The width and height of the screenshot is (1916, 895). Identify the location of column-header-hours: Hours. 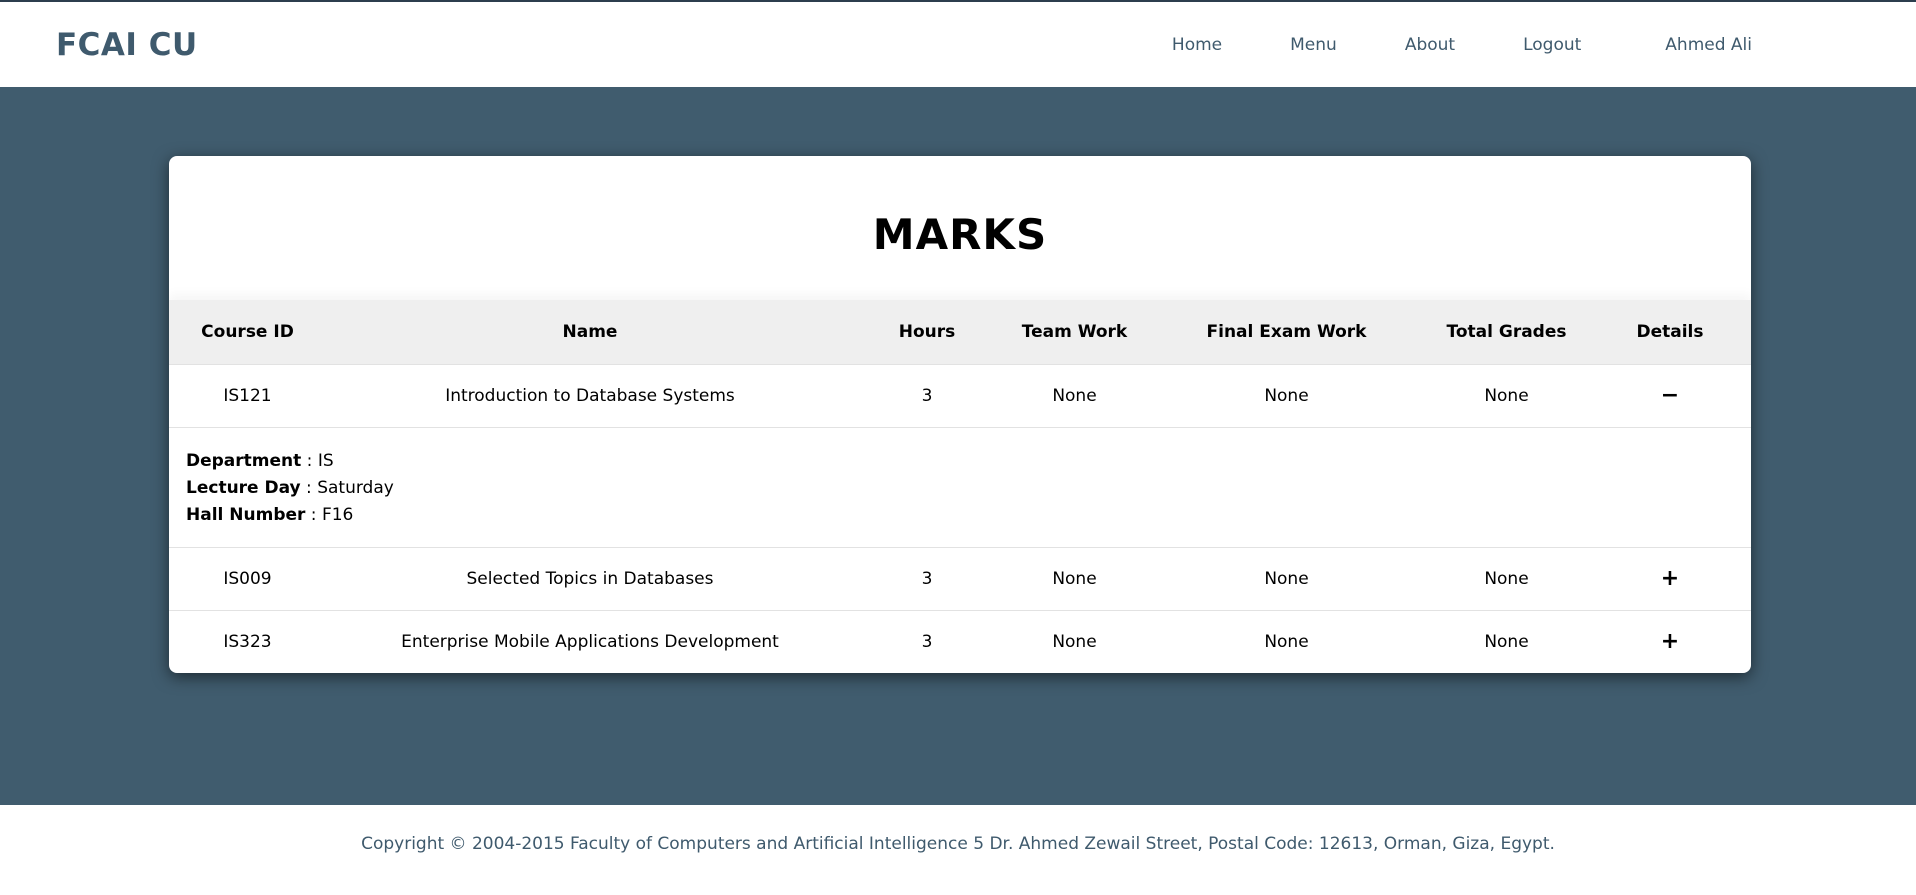
(927, 331).